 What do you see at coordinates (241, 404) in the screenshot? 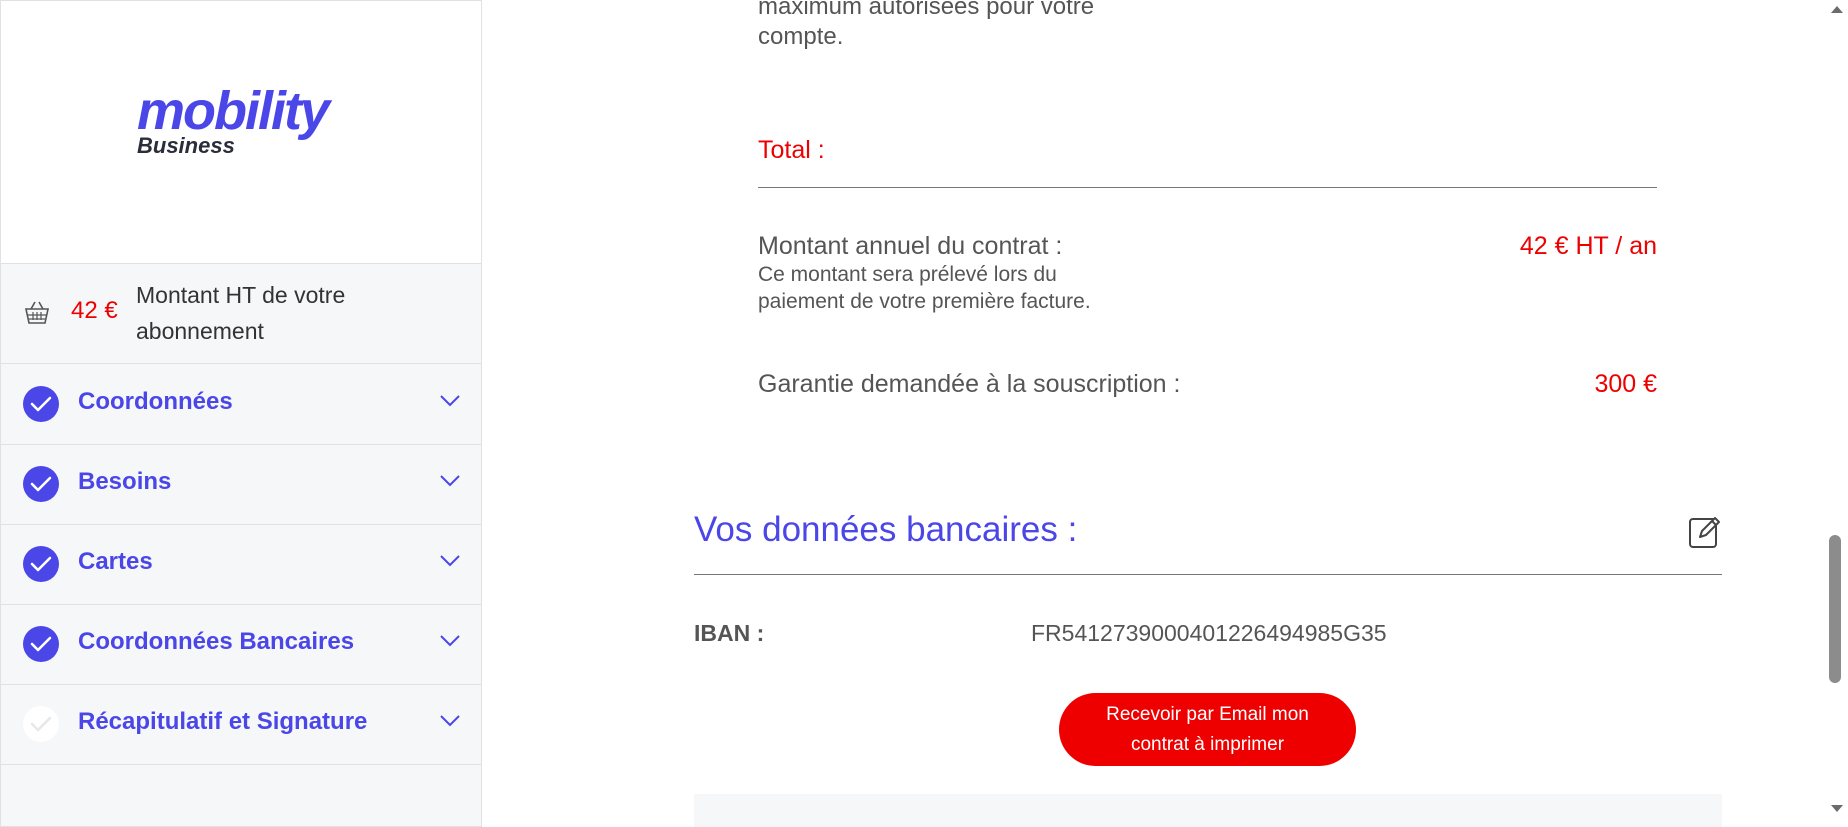
I see `step-coordonnees: Coordonnées` at bounding box center [241, 404].